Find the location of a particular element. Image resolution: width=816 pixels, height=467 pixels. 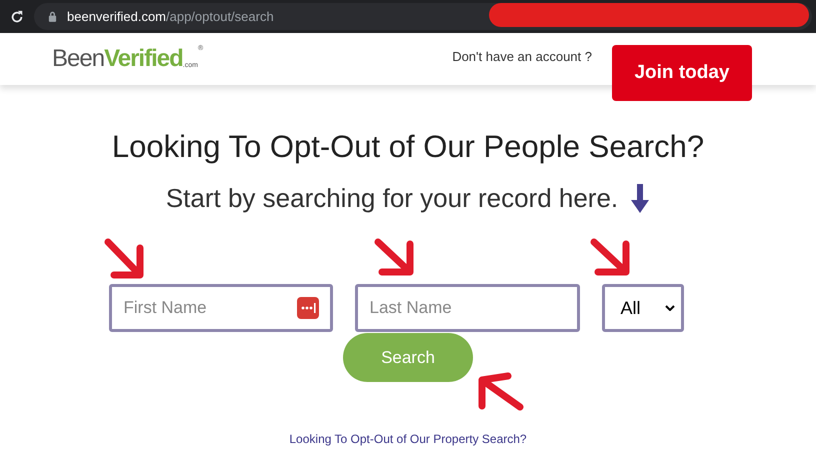

down-arrow-icon is located at coordinates (640, 199).